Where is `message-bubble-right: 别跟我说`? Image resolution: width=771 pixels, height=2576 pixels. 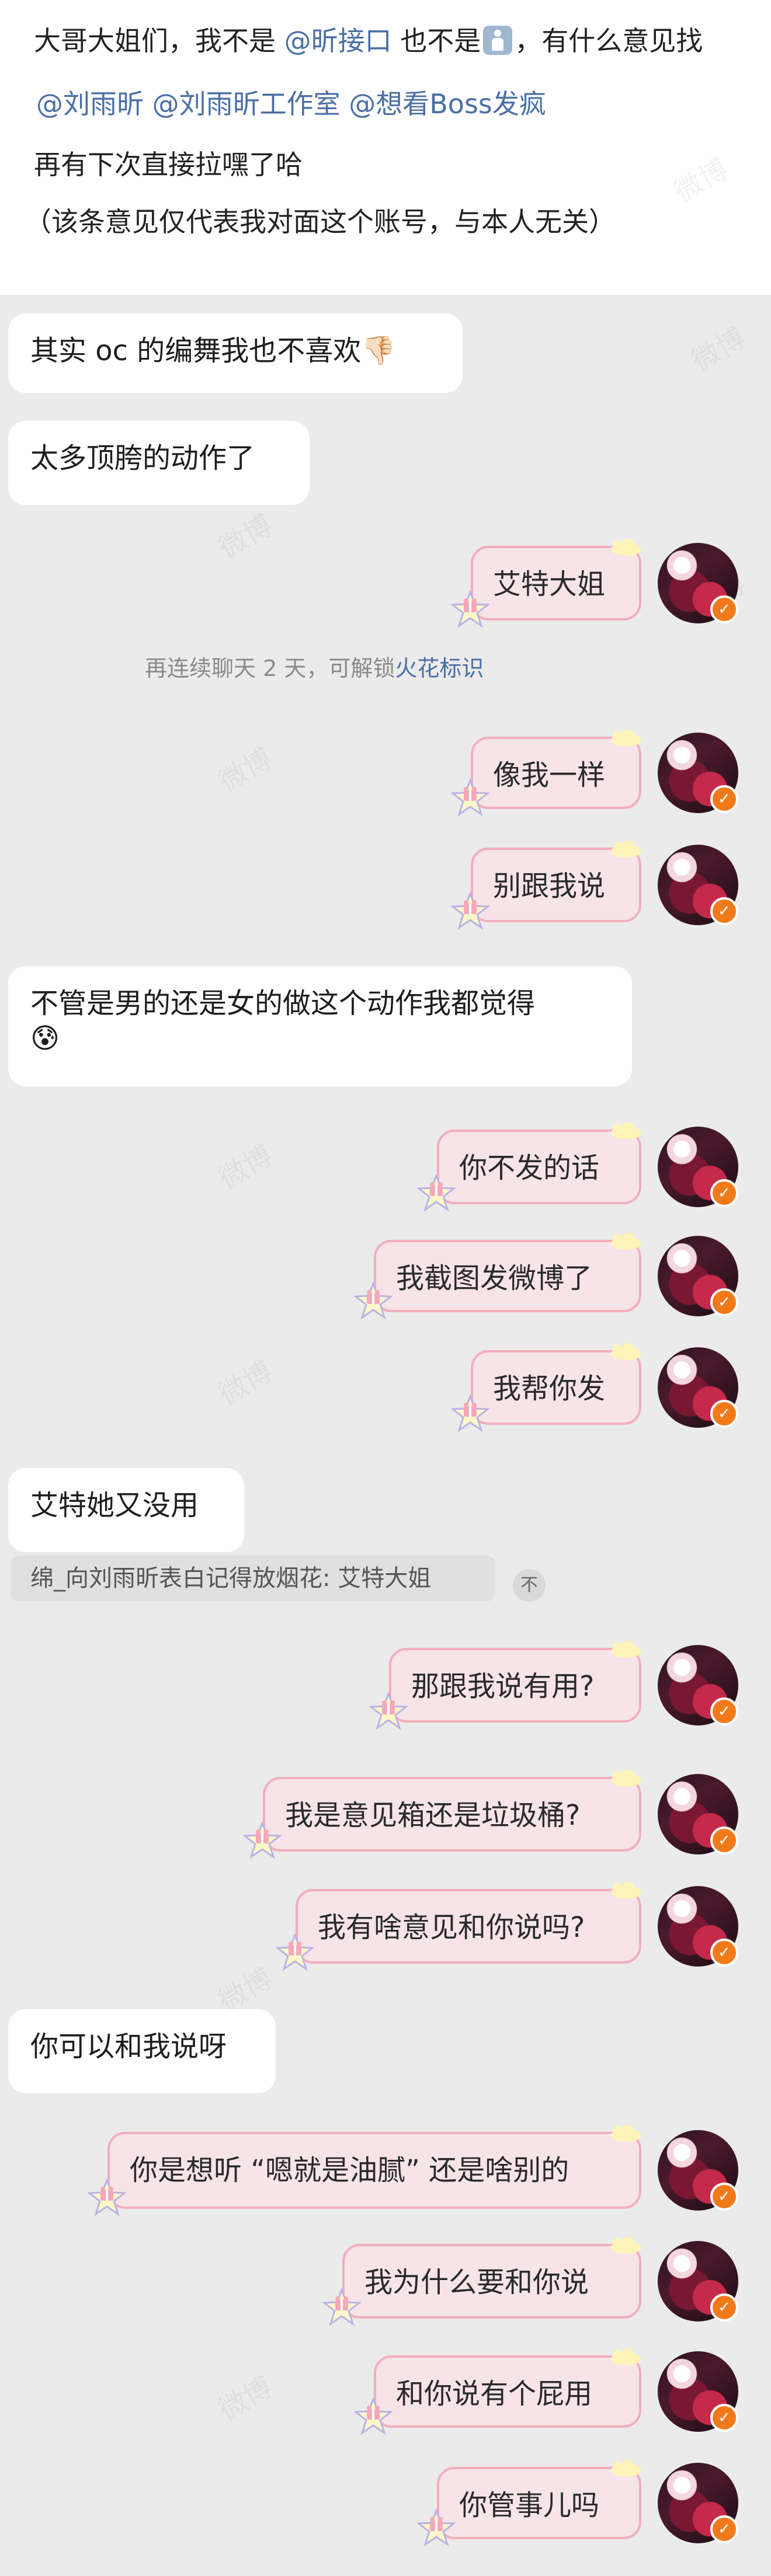
message-bubble-right: 别跟我说 is located at coordinates (556, 885).